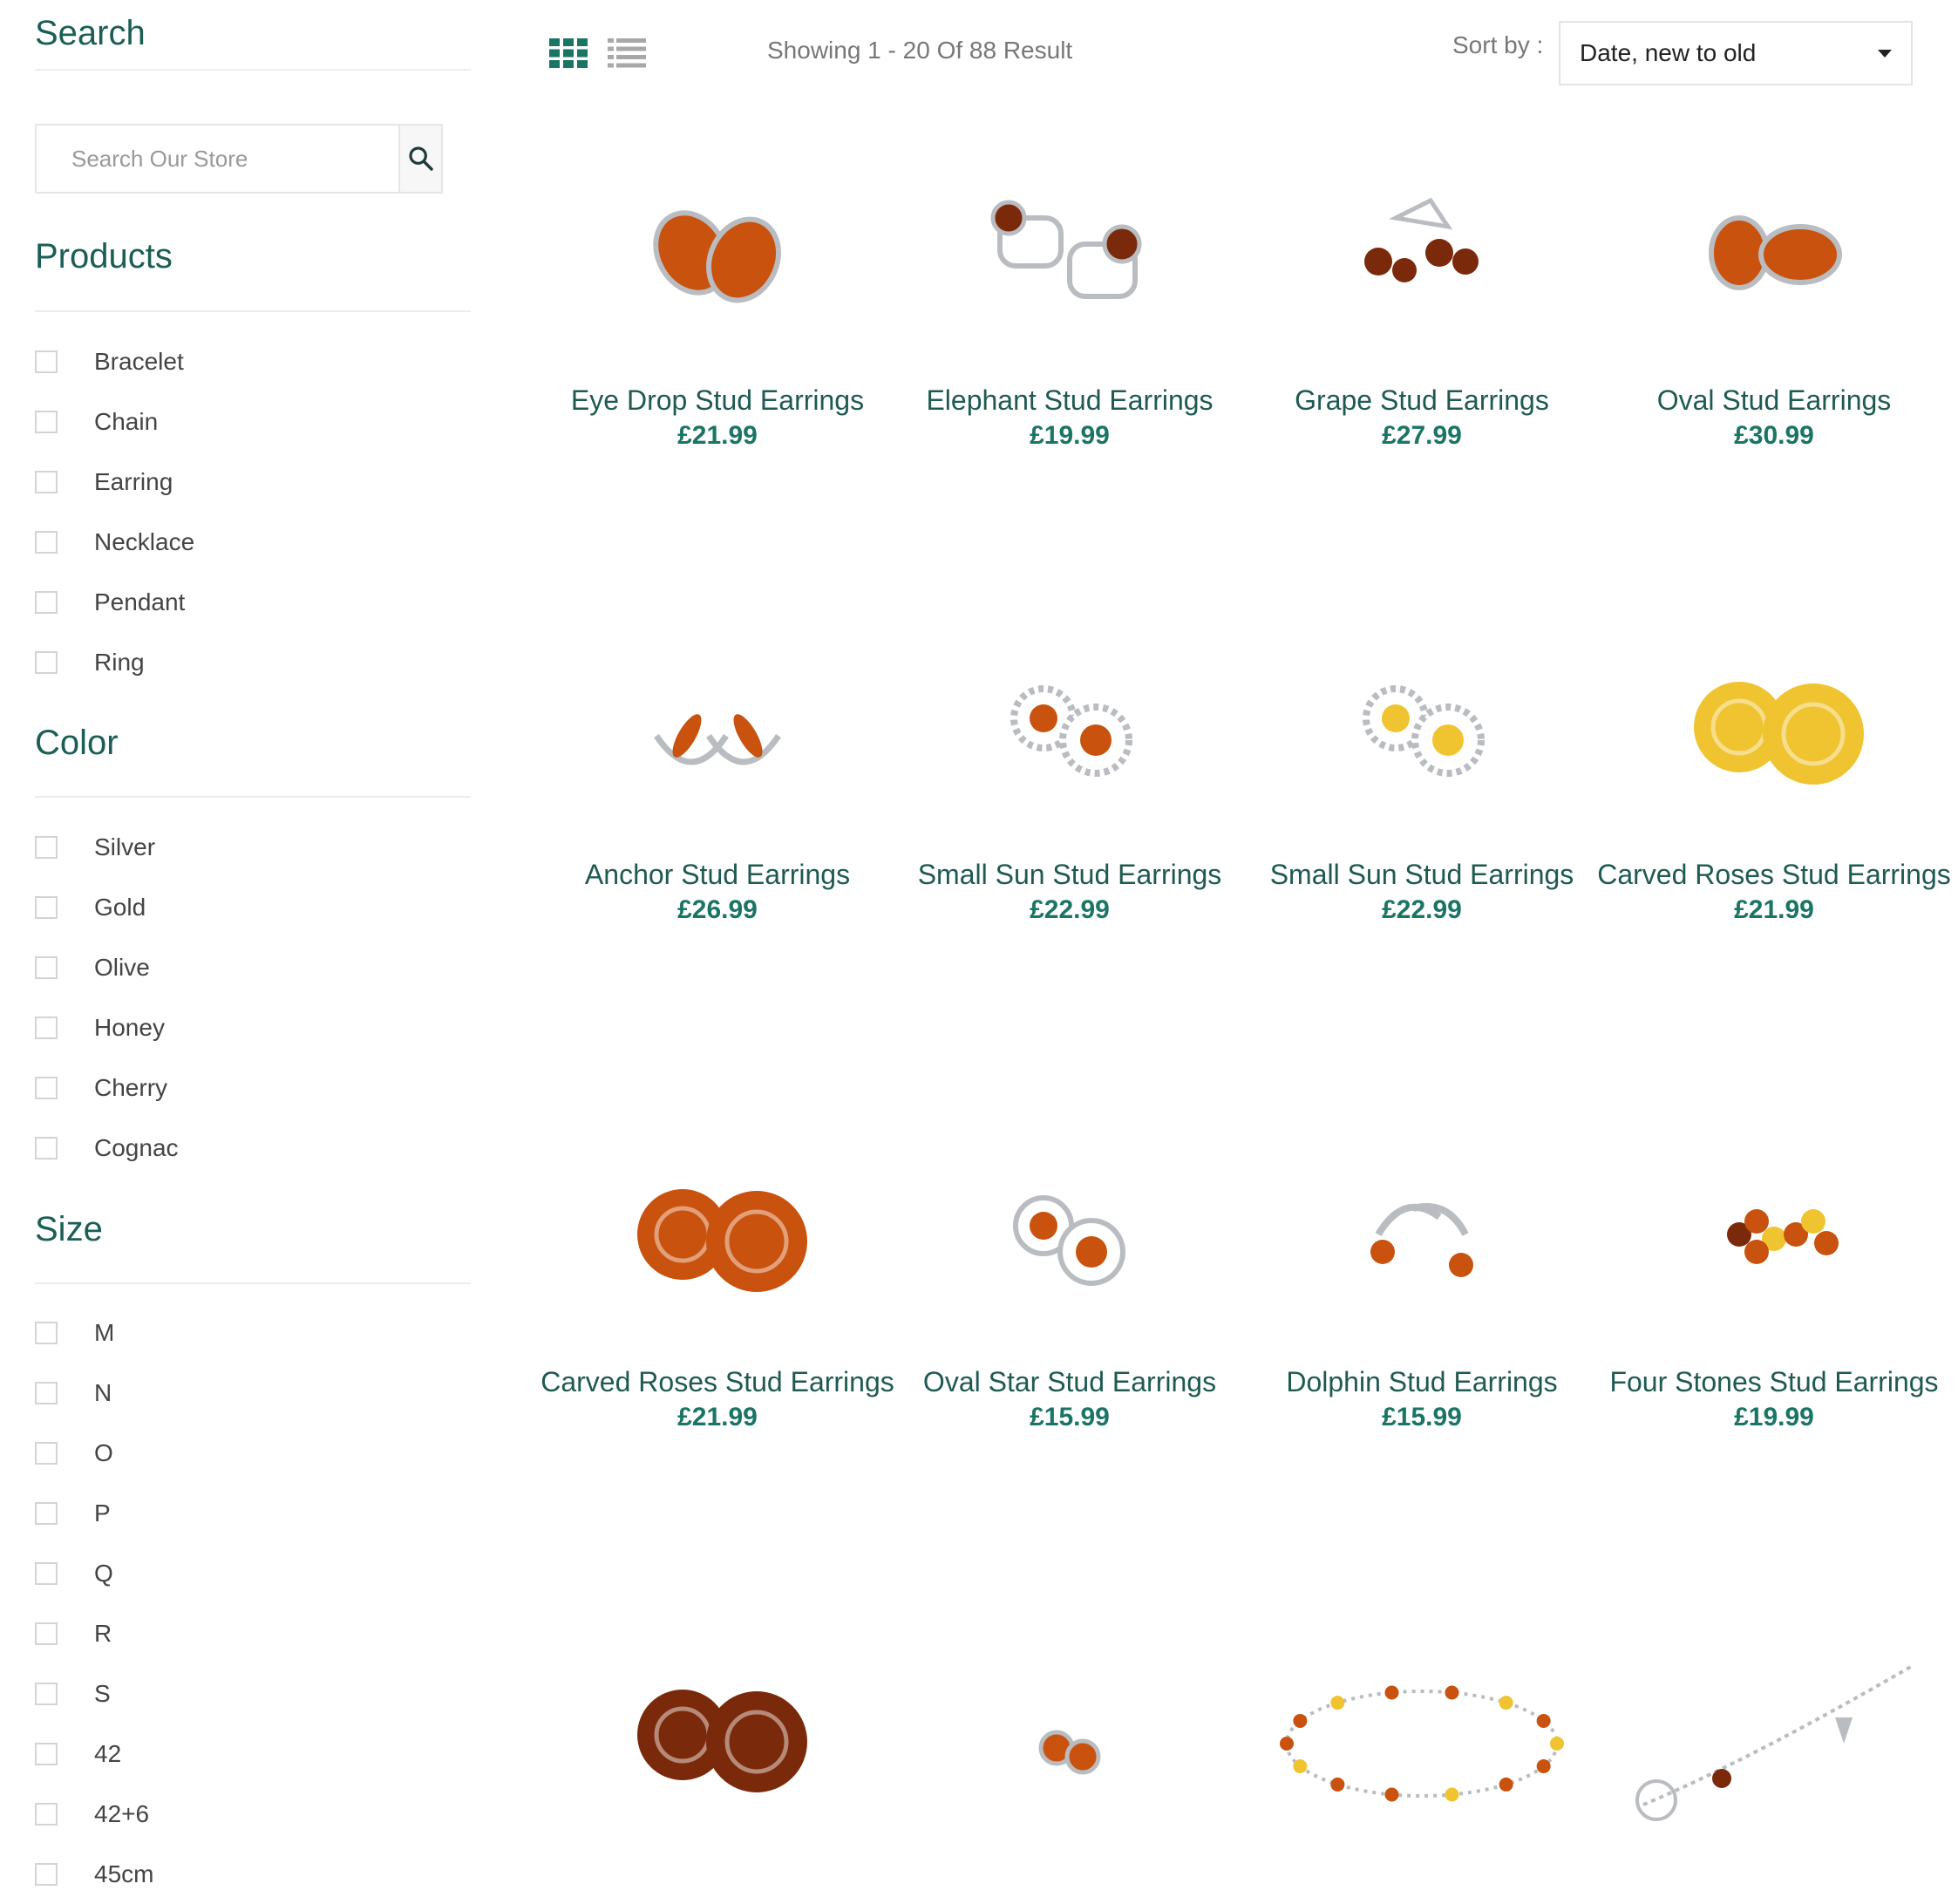 The height and width of the screenshot is (1904, 1958). What do you see at coordinates (94, 1332) in the screenshot?
I see `size-filter-item: M` at bounding box center [94, 1332].